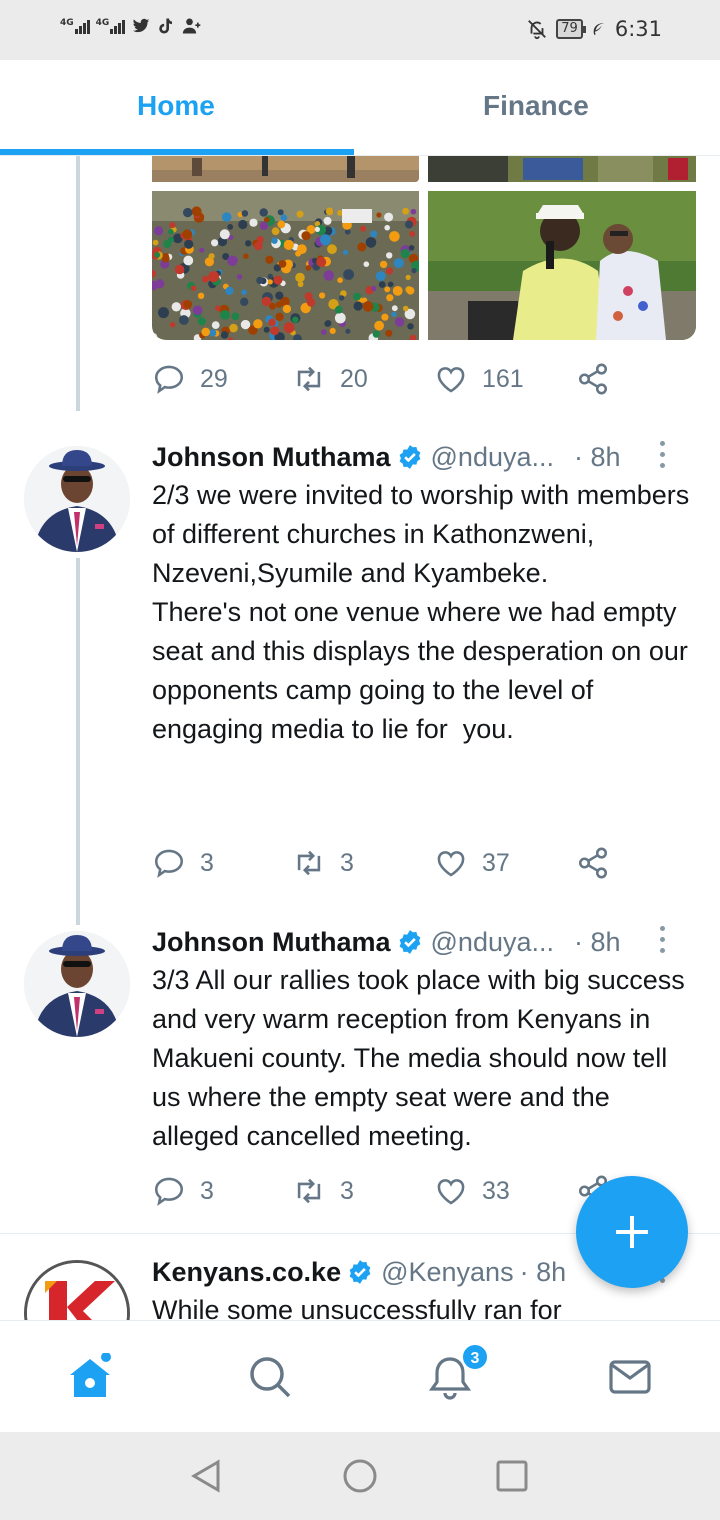  I want to click on messages-icon, so click(630, 1377).